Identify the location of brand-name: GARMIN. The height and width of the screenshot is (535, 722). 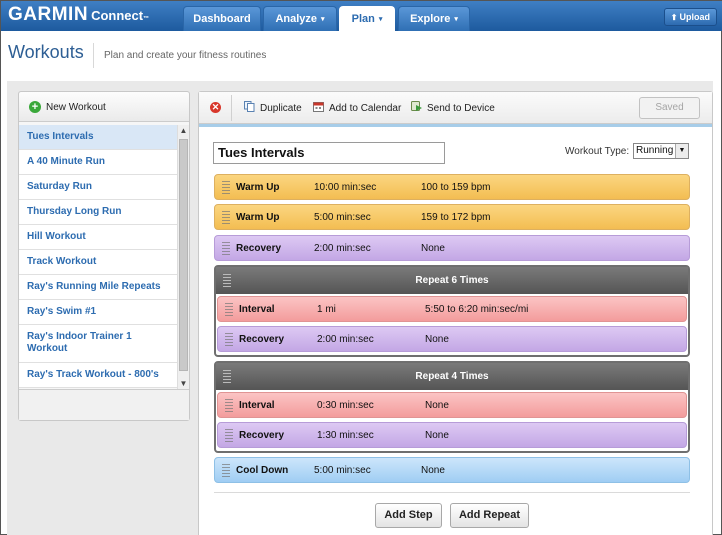
(48, 14).